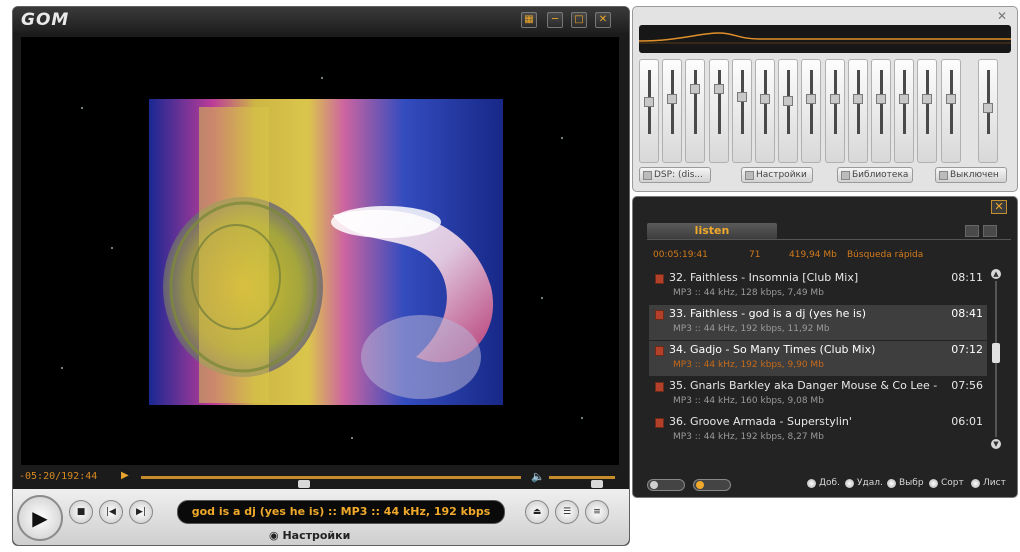 Image resolution: width=1020 pixels, height=552 pixels. I want to click on track-duration: 08:41, so click(967, 313).